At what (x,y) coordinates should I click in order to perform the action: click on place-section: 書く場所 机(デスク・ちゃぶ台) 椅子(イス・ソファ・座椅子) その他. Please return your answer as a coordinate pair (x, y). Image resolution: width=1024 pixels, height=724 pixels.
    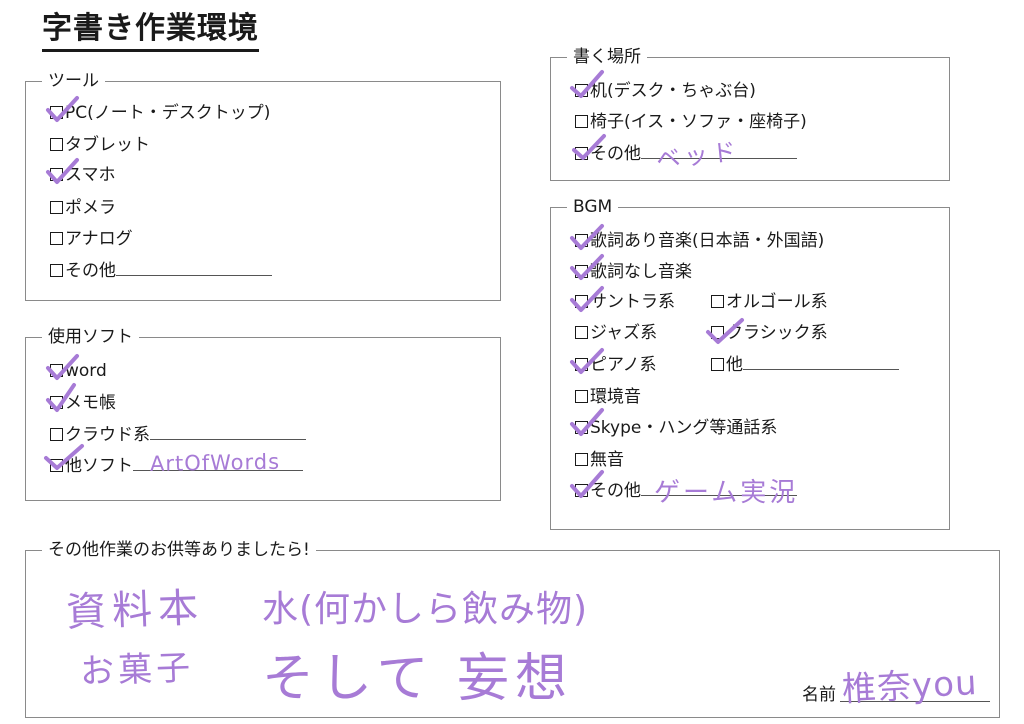
    Looking at the image, I should click on (750, 114).